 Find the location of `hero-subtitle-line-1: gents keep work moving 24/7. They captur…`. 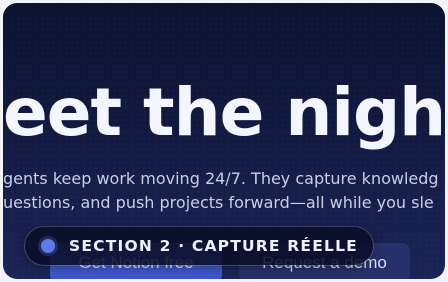

hero-subtitle-line-1: gents keep work moving 24/7. They captur… is located at coordinates (221, 178).